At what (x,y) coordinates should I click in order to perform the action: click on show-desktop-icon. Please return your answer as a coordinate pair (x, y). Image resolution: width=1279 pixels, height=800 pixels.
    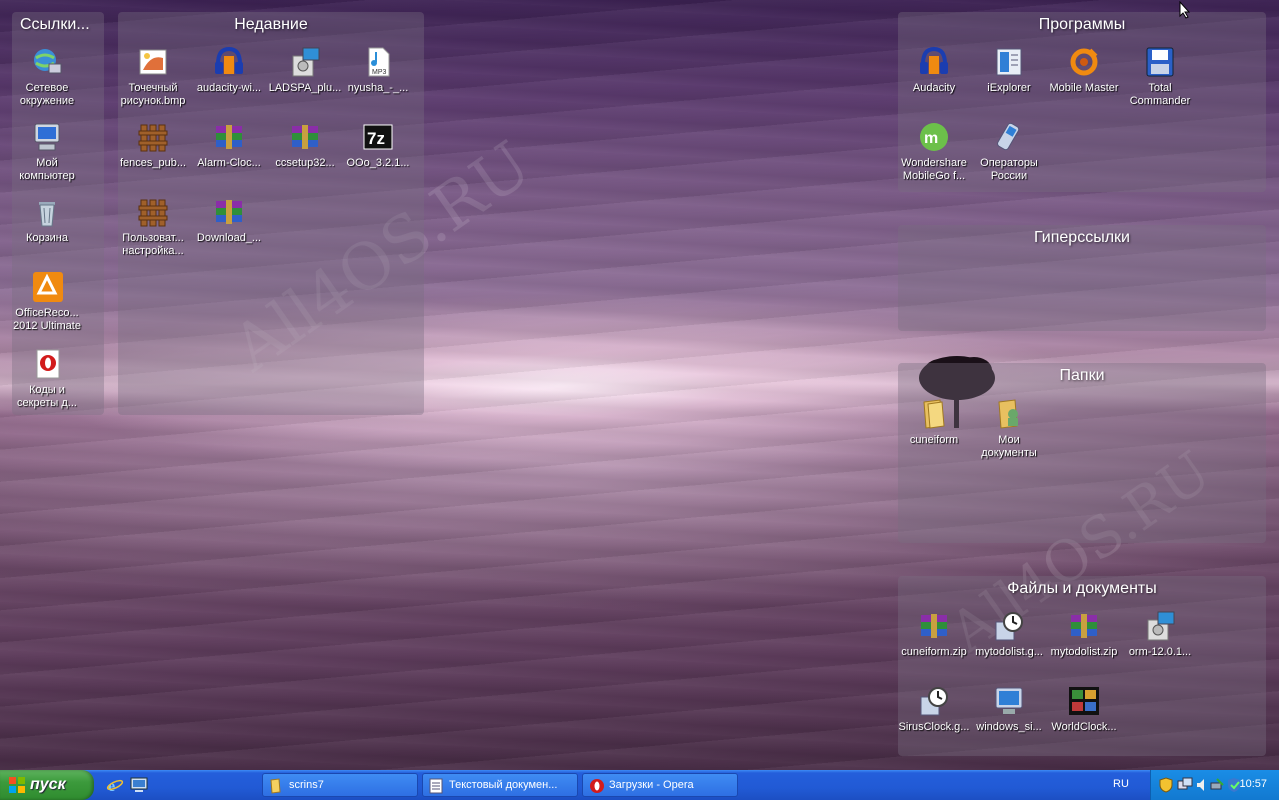
    Looking at the image, I should click on (139, 785).